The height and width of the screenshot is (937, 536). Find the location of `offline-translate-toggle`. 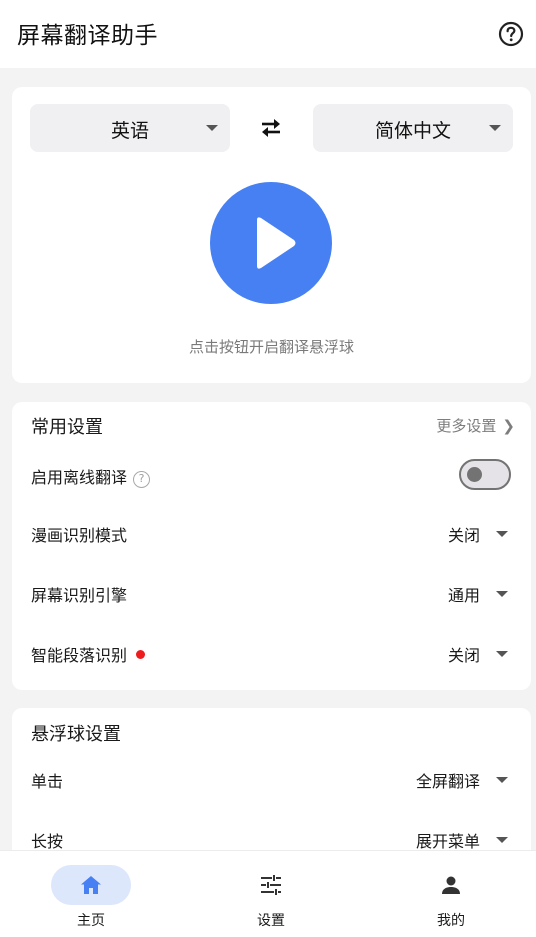

offline-translate-toggle is located at coordinates (485, 474).